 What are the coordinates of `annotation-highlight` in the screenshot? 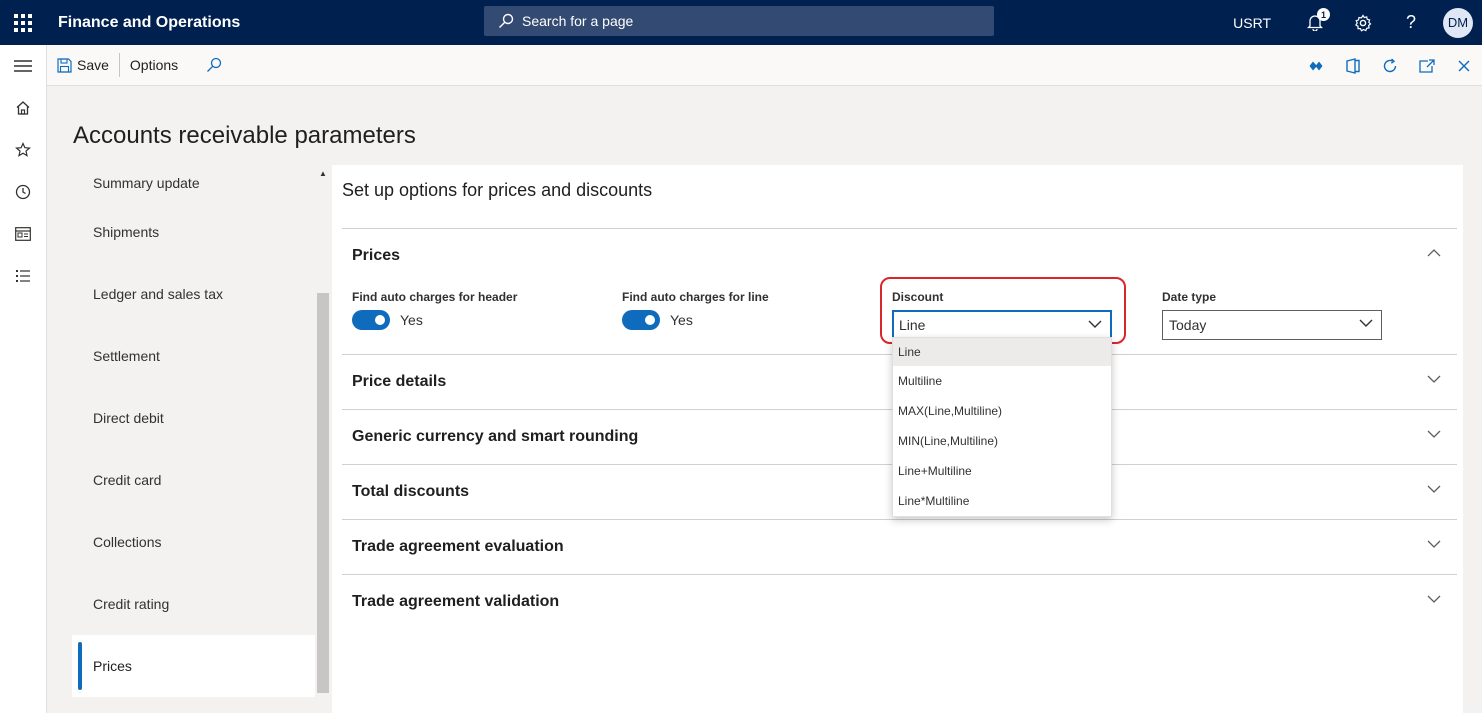 It's located at (1003, 310).